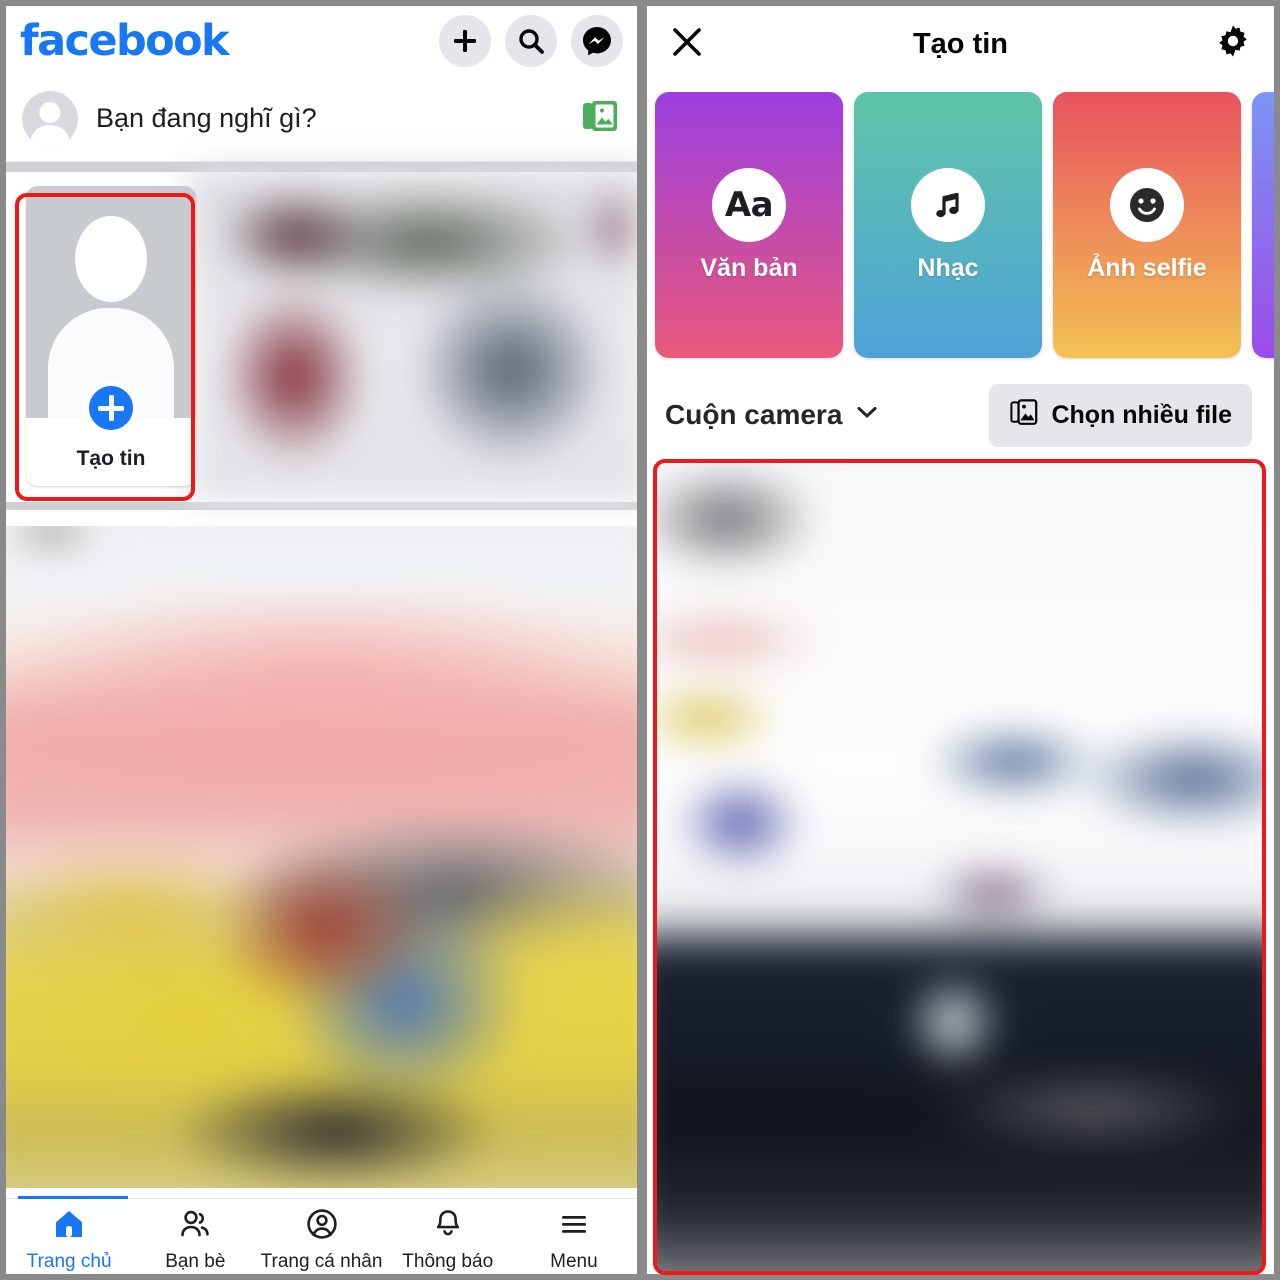 This screenshot has width=1280, height=1280. Describe the element at coordinates (448, 1261) in the screenshot. I see `nav-item-notifications-label: Thông báo` at that location.